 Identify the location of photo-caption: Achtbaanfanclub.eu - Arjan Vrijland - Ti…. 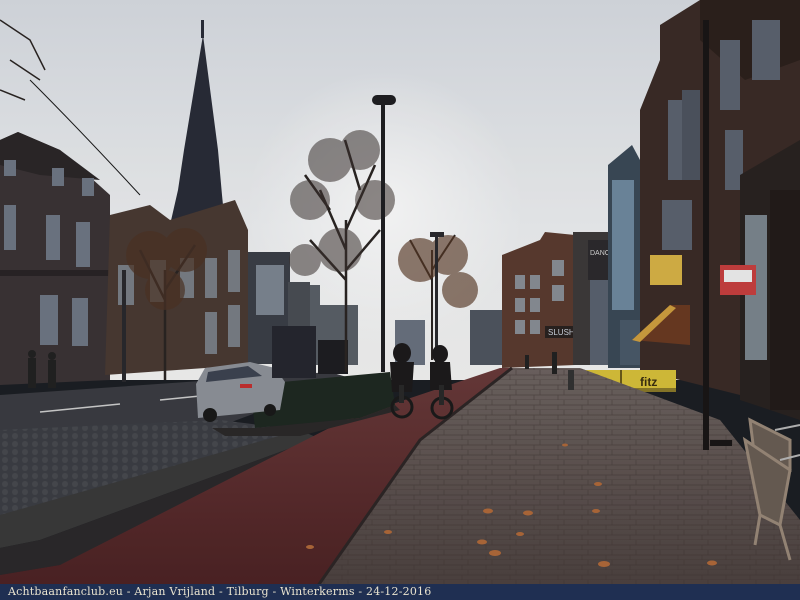
(400, 592).